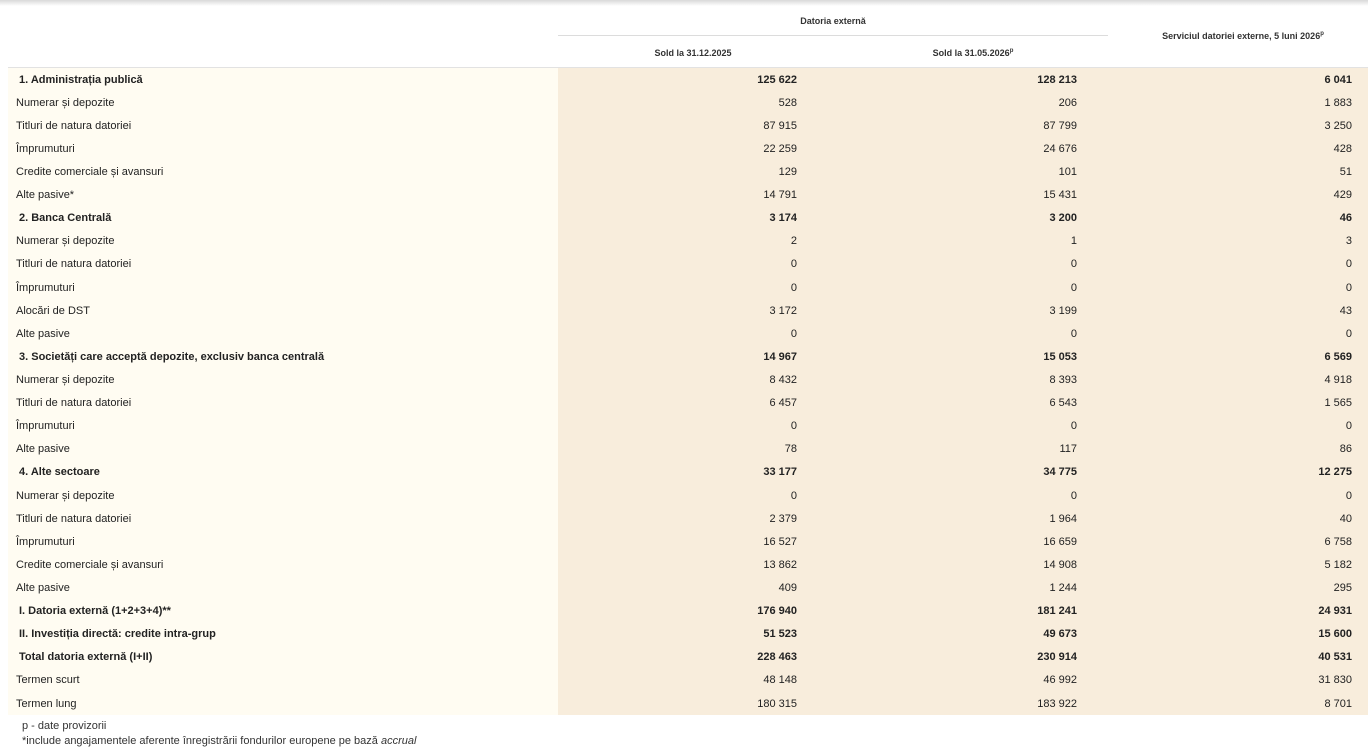  Describe the element at coordinates (398, 741) in the screenshot. I see `footnote-accrual-italic: accrual` at that location.